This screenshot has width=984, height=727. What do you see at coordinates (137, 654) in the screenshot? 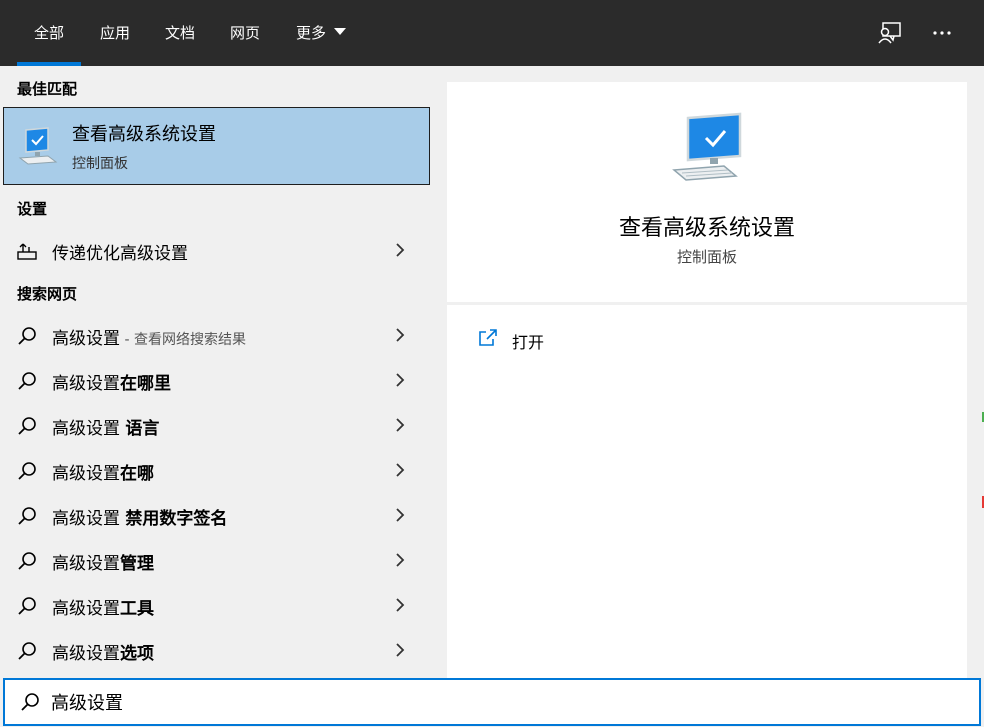
I see `web-result-bold: 选项` at bounding box center [137, 654].